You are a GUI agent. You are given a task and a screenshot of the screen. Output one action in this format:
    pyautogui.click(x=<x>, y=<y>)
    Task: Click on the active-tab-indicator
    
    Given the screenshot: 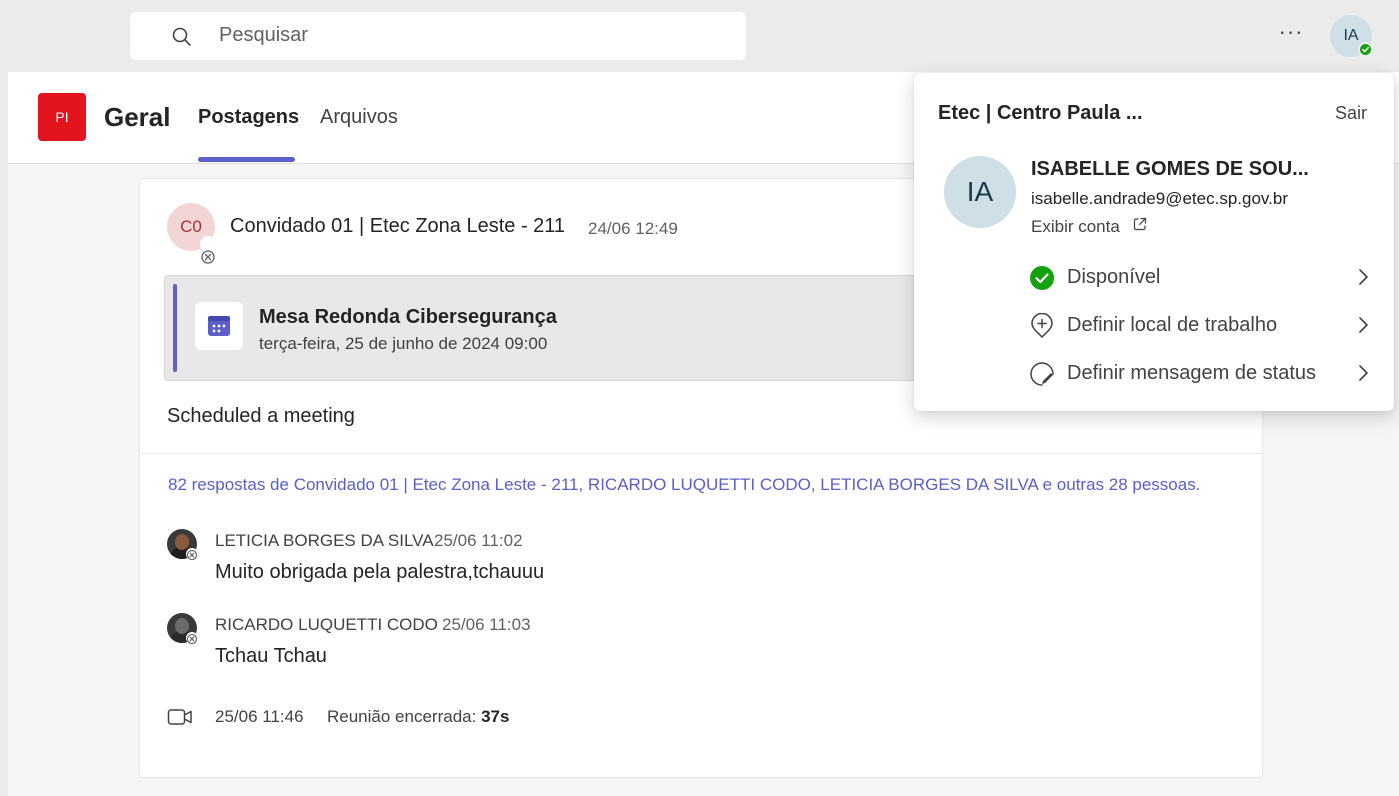 What is the action you would take?
    pyautogui.click(x=246, y=159)
    